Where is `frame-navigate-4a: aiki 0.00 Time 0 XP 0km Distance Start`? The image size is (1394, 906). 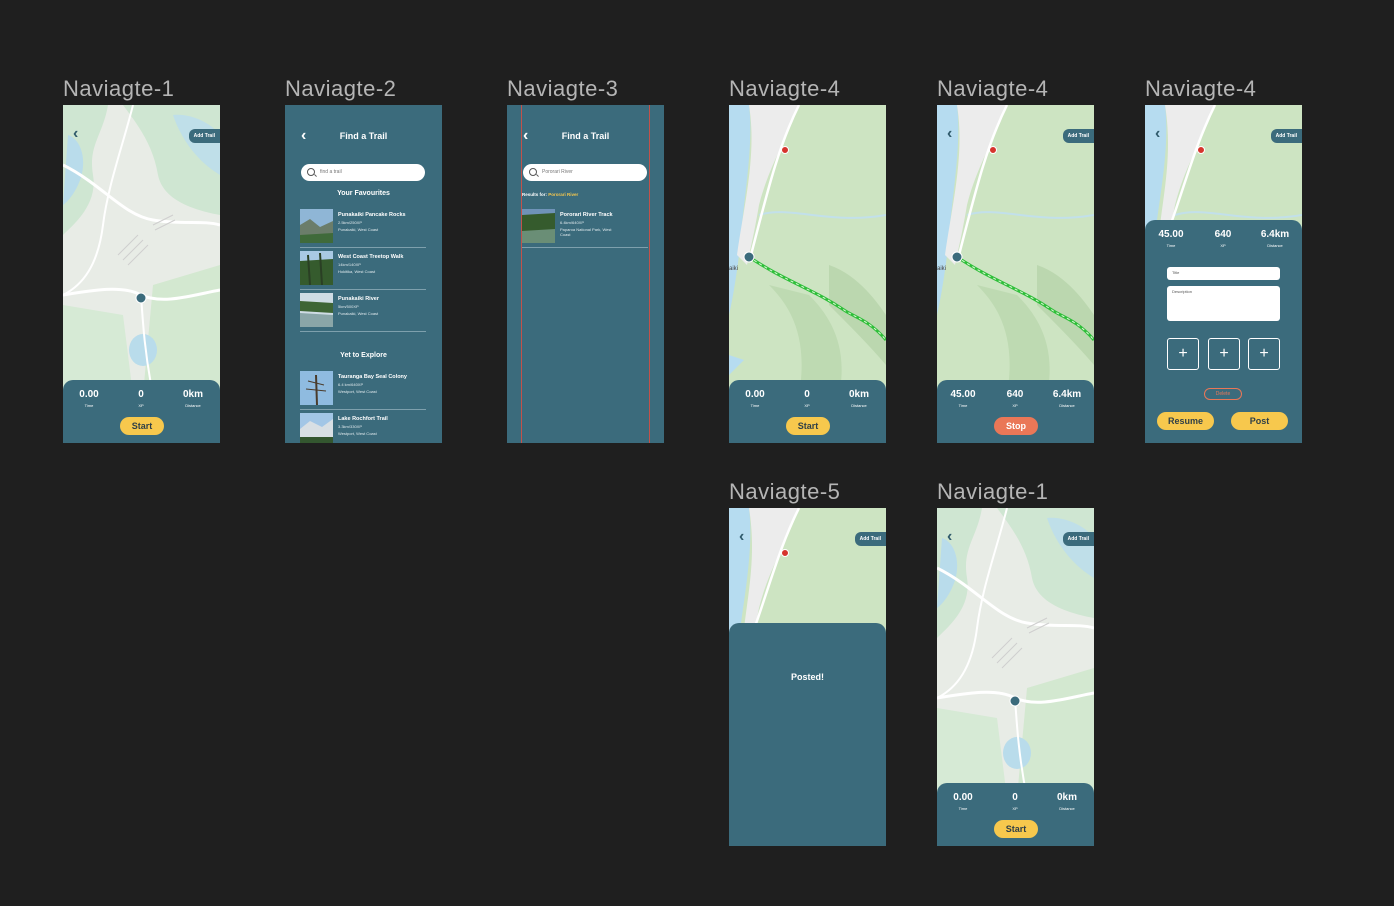
frame-navigate-4a: aiki 0.00 Time 0 XP 0km Distance Start is located at coordinates (807, 274).